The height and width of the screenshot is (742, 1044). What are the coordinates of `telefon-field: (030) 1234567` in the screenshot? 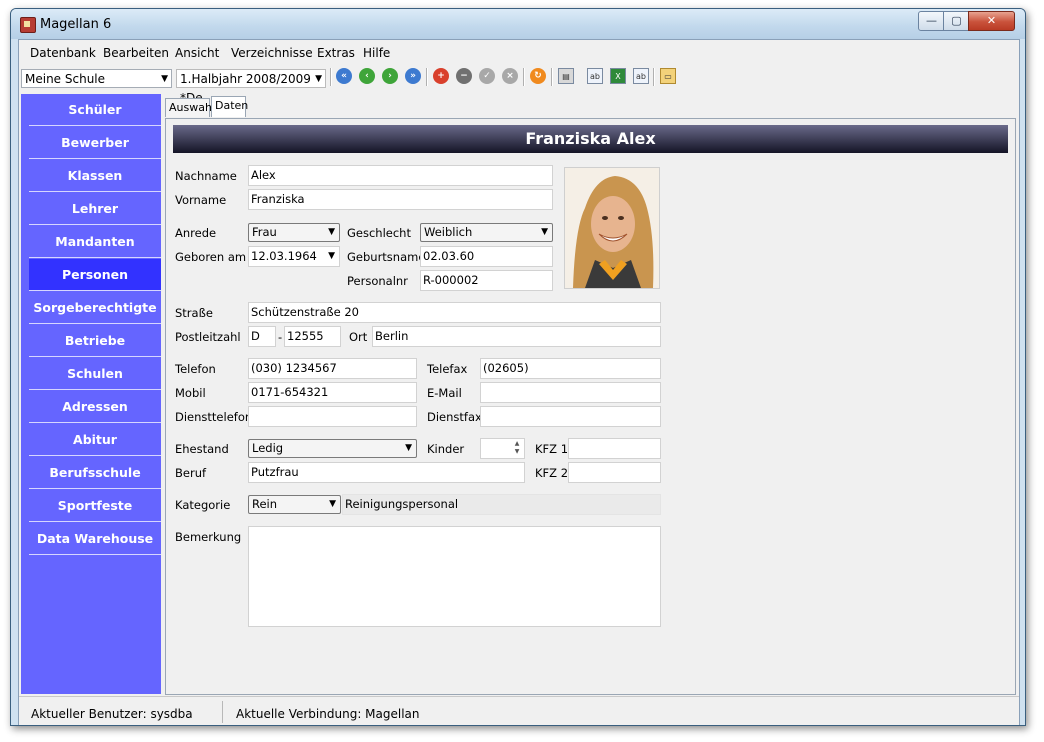 It's located at (332, 368).